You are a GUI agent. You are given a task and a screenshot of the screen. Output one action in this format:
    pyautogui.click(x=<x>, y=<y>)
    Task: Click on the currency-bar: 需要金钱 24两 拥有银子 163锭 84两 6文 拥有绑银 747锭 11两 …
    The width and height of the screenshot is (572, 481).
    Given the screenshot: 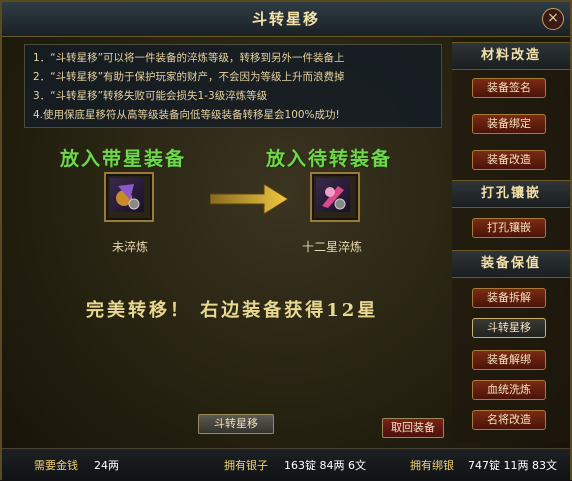 What is the action you would take?
    pyautogui.click(x=286, y=464)
    